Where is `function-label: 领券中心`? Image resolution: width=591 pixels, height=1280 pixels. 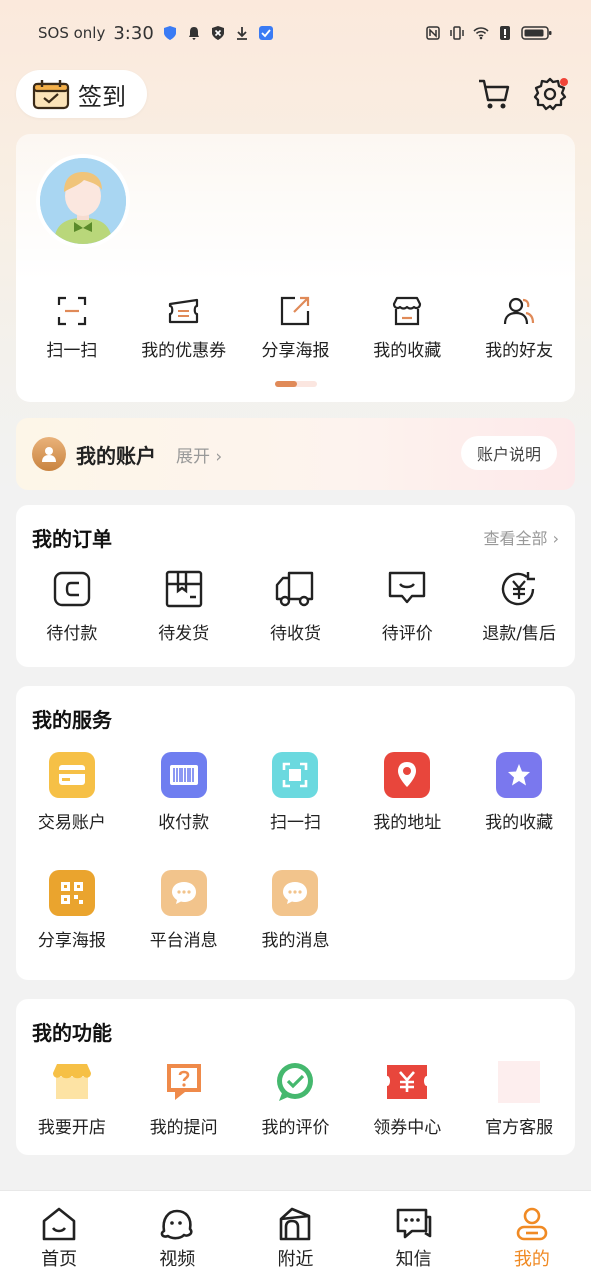
function-label: 领券中心 is located at coordinates (407, 1128).